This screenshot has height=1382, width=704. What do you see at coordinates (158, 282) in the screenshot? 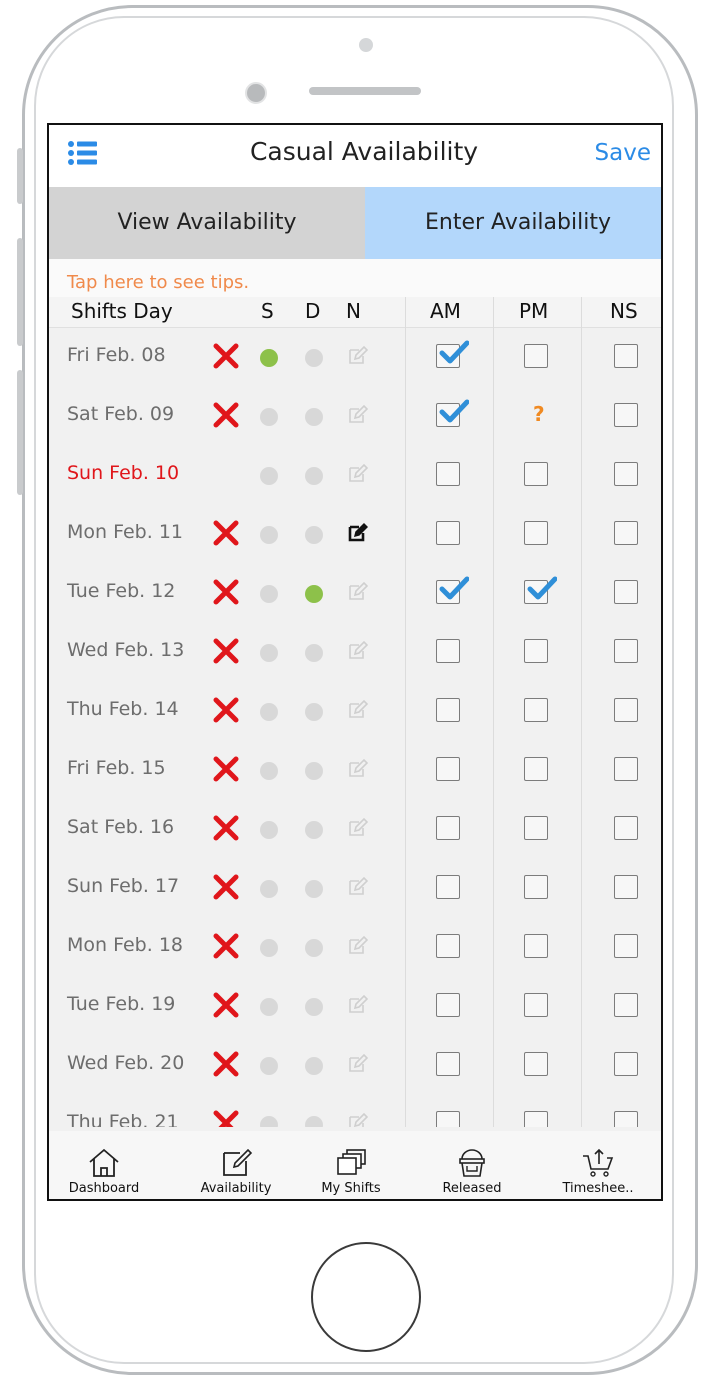
I see `tips-link: Tap here to see tips.` at bounding box center [158, 282].